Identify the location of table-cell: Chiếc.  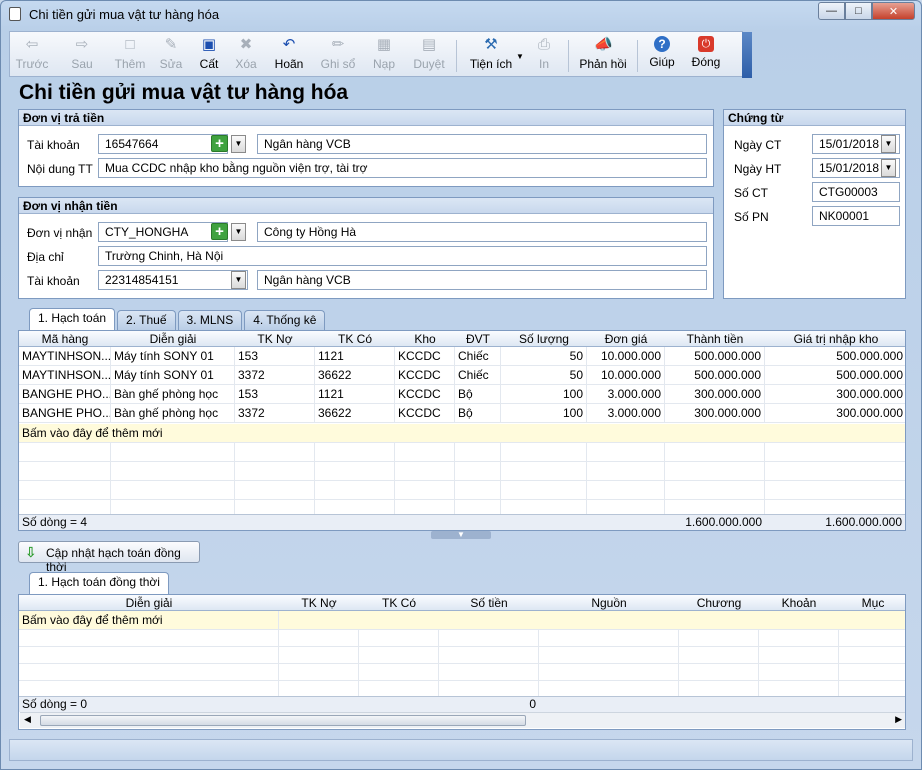
(478, 375).